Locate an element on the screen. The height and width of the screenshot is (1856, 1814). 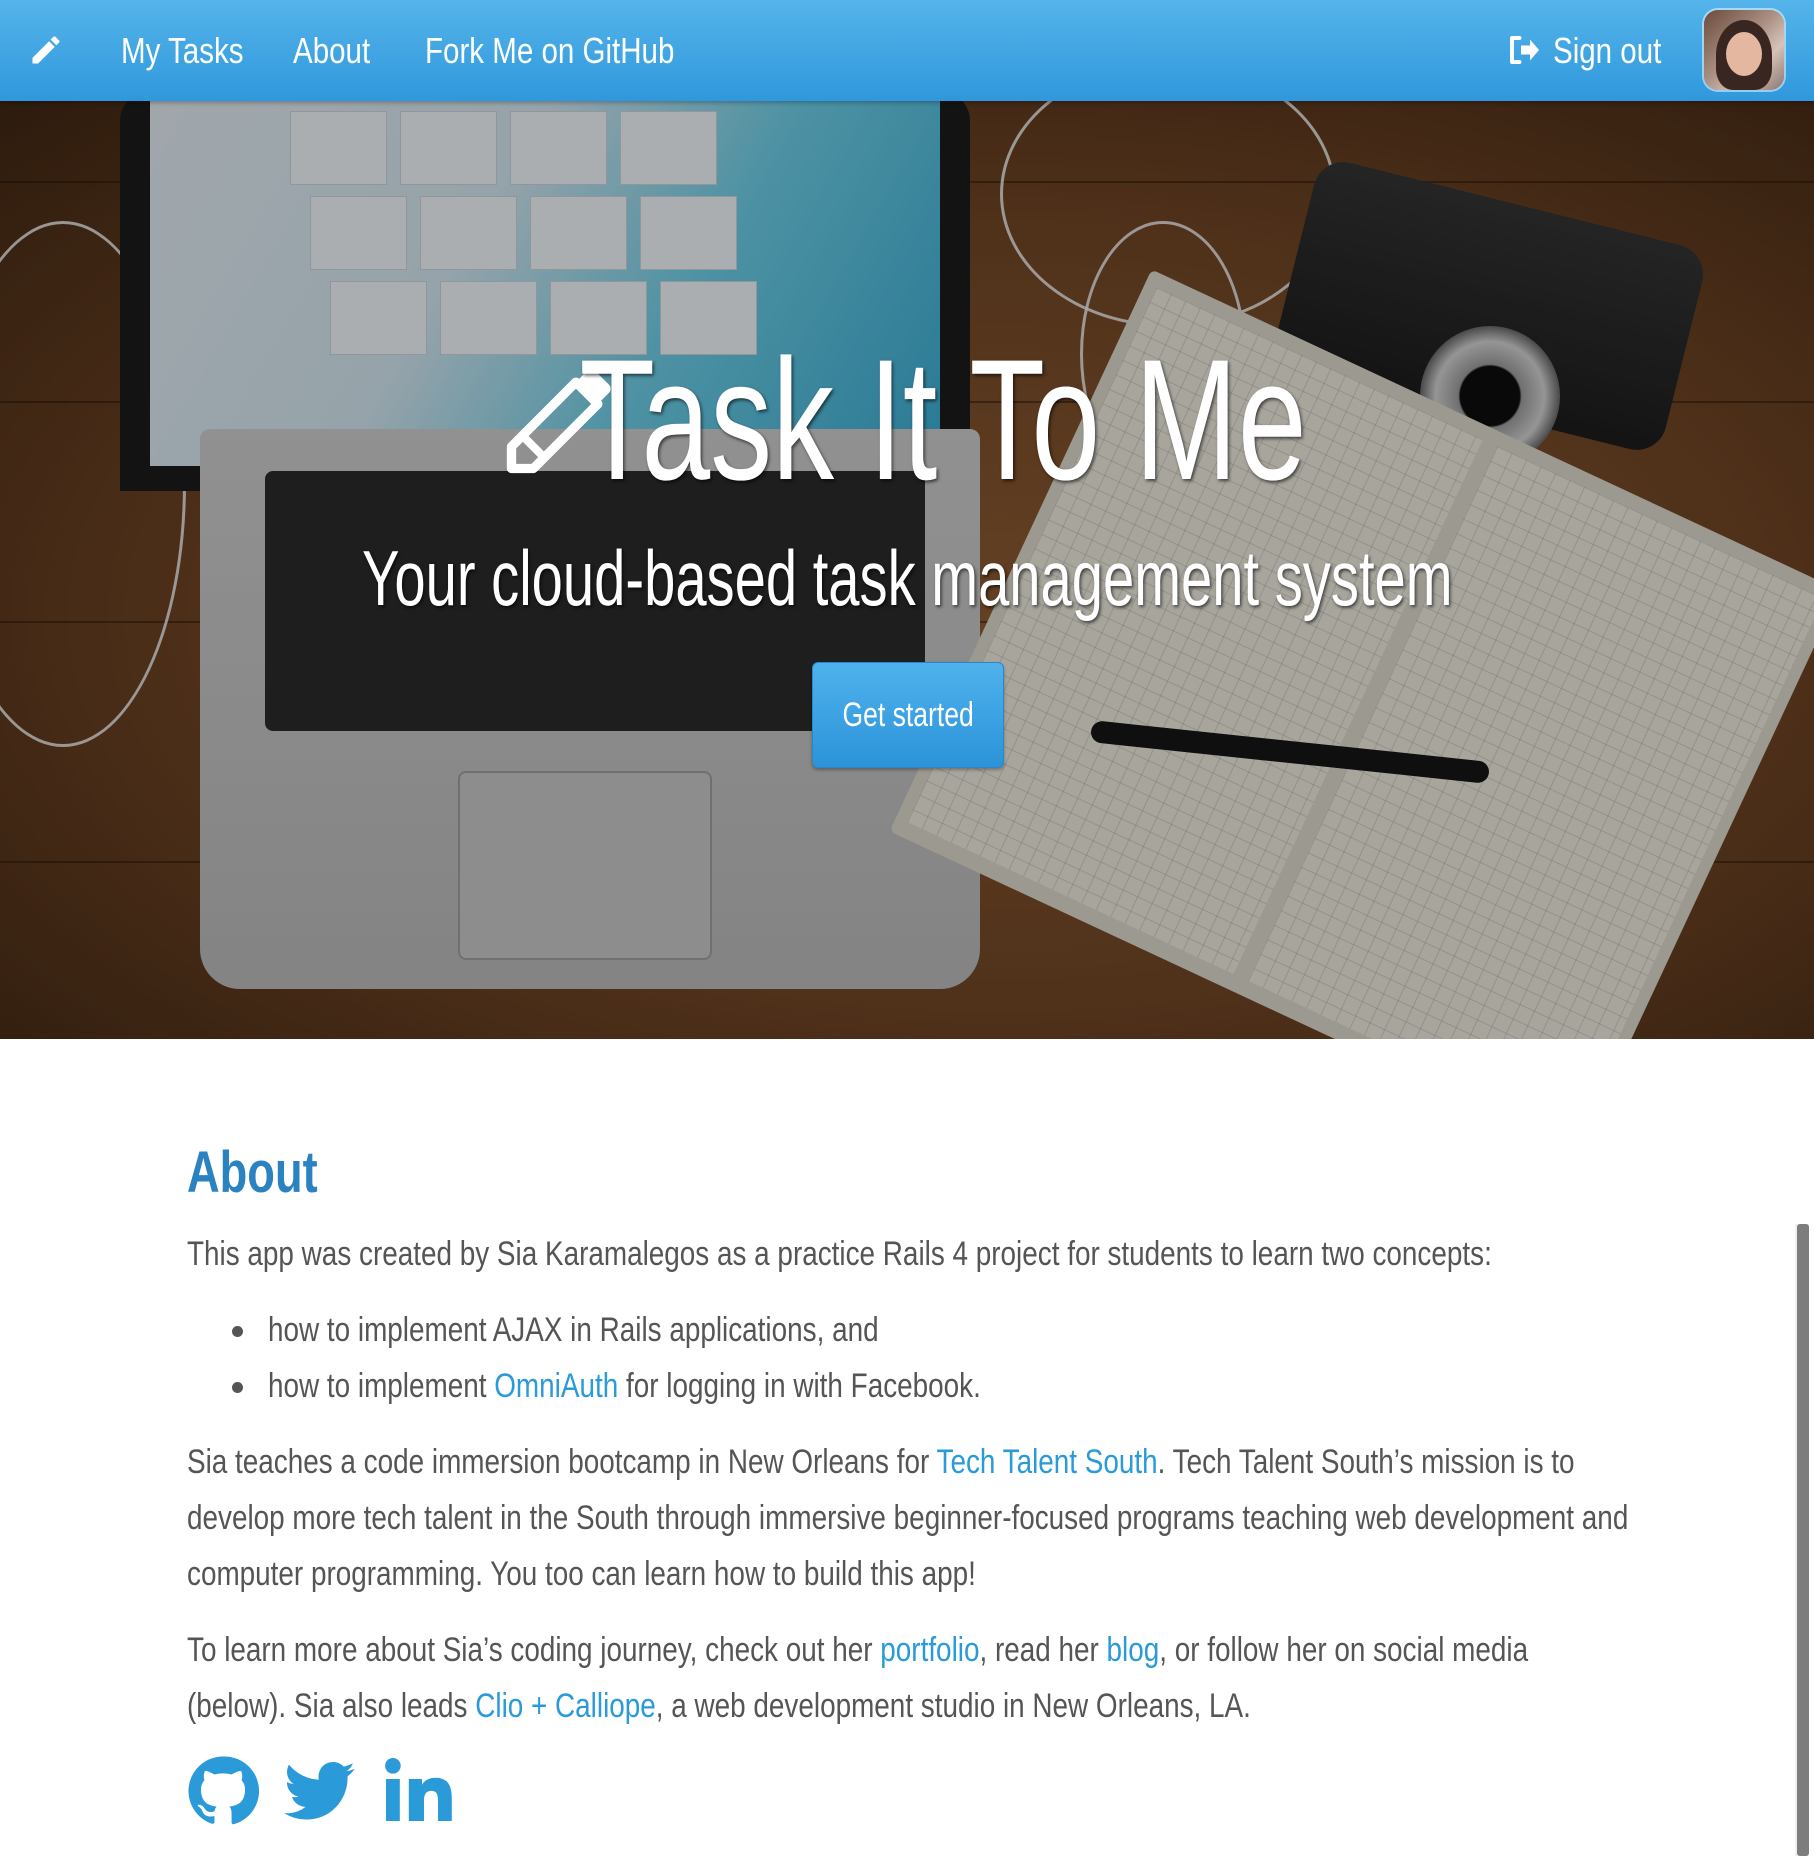
scrollbar-thumb is located at coordinates (1803, 1540).